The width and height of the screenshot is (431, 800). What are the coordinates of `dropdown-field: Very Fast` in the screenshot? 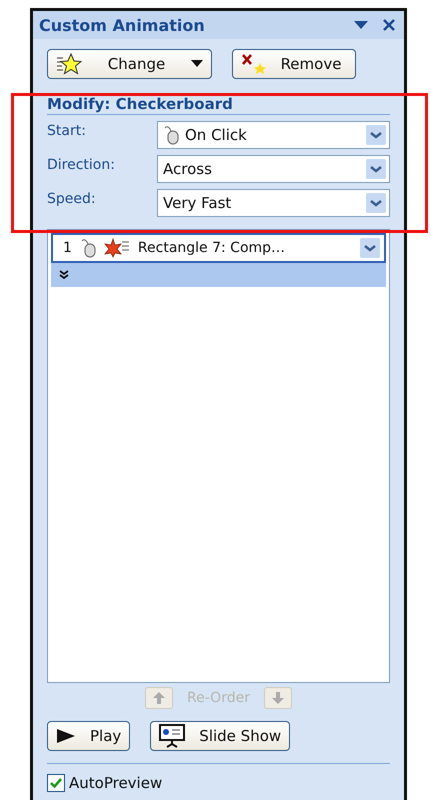 It's located at (273, 203).